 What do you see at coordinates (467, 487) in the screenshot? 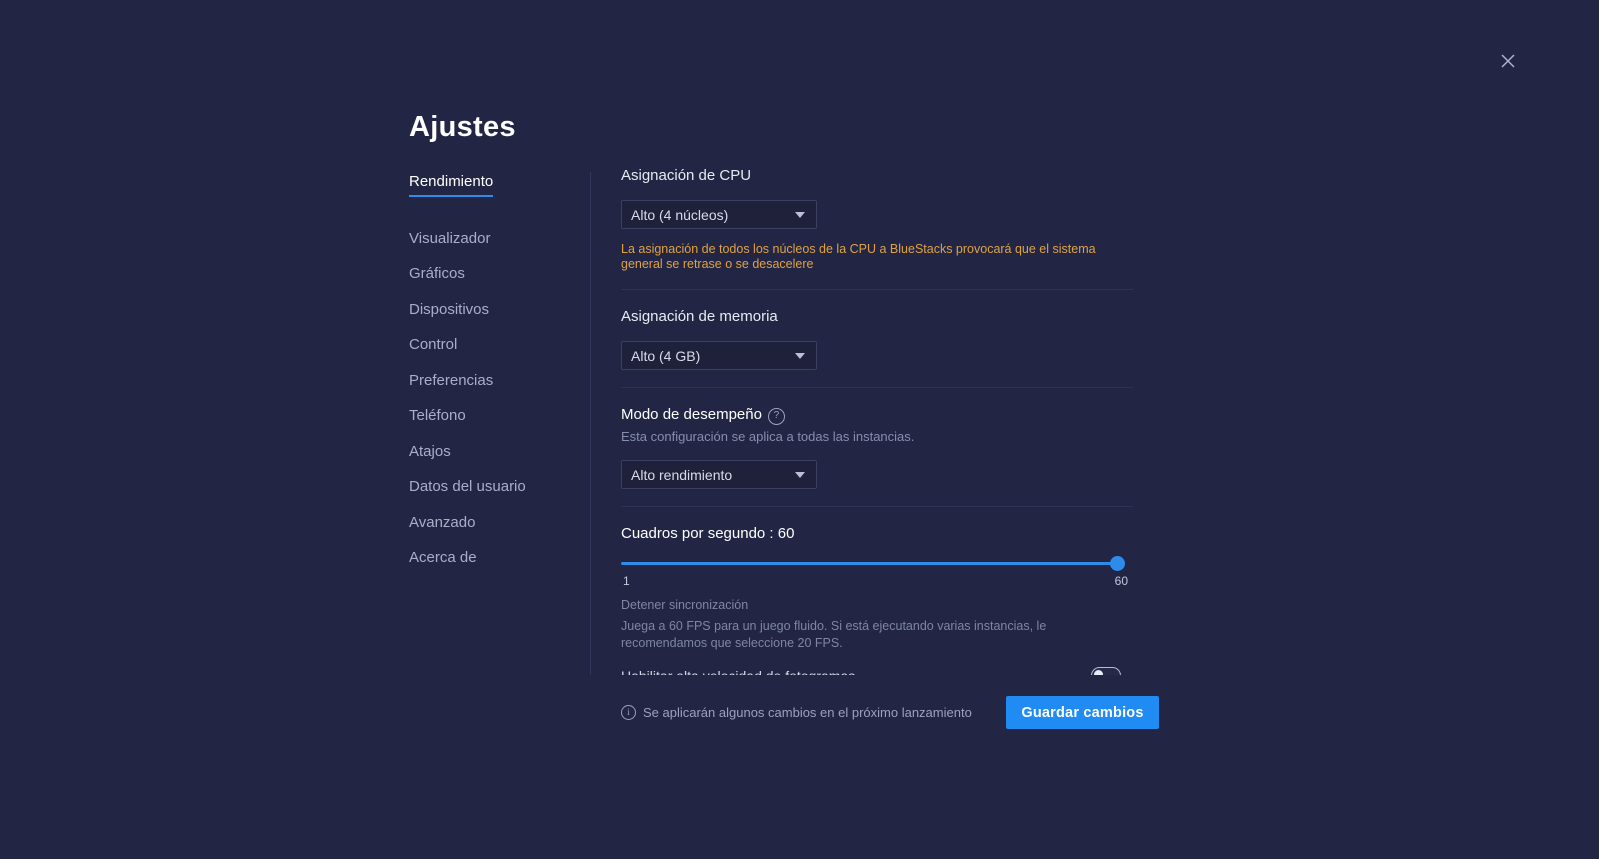
I see `sidebar-item-datos-del-usuario: Datos del usuario` at bounding box center [467, 487].